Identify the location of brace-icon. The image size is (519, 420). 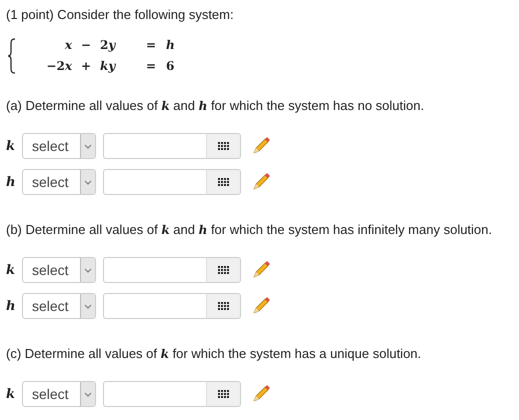
(11, 56).